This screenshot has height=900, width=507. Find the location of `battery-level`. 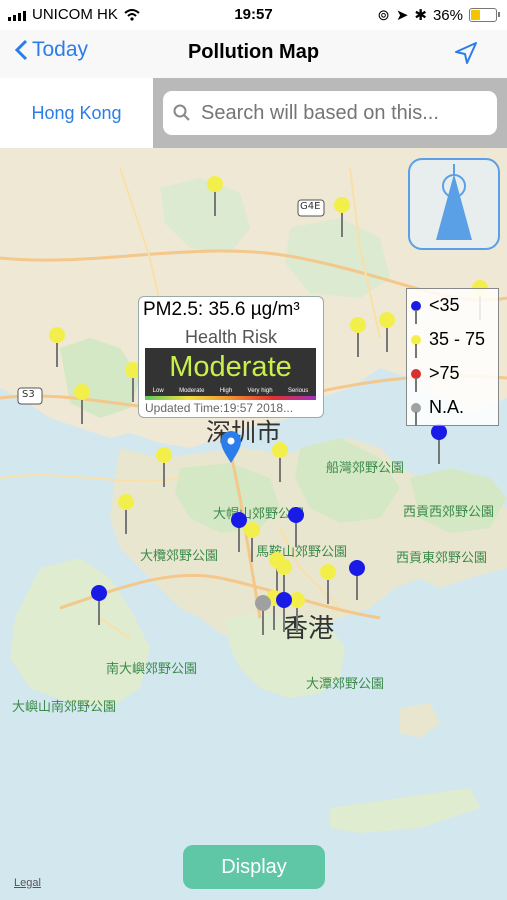

battery-level is located at coordinates (475, 15).